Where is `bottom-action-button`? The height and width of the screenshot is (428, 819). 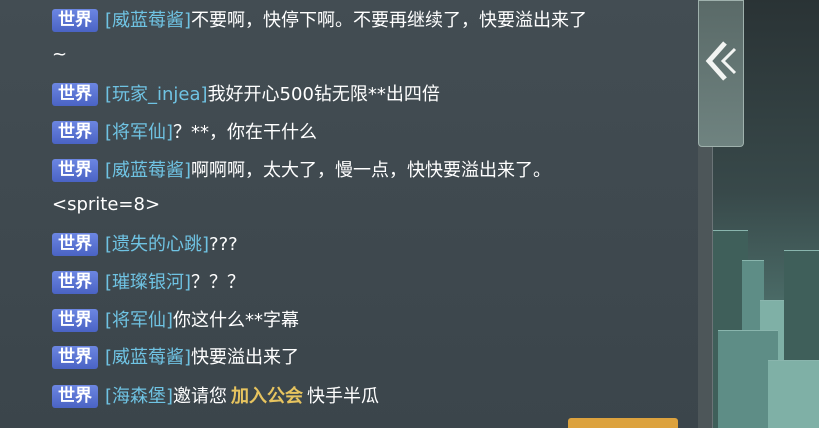 bottom-action-button is located at coordinates (623, 423).